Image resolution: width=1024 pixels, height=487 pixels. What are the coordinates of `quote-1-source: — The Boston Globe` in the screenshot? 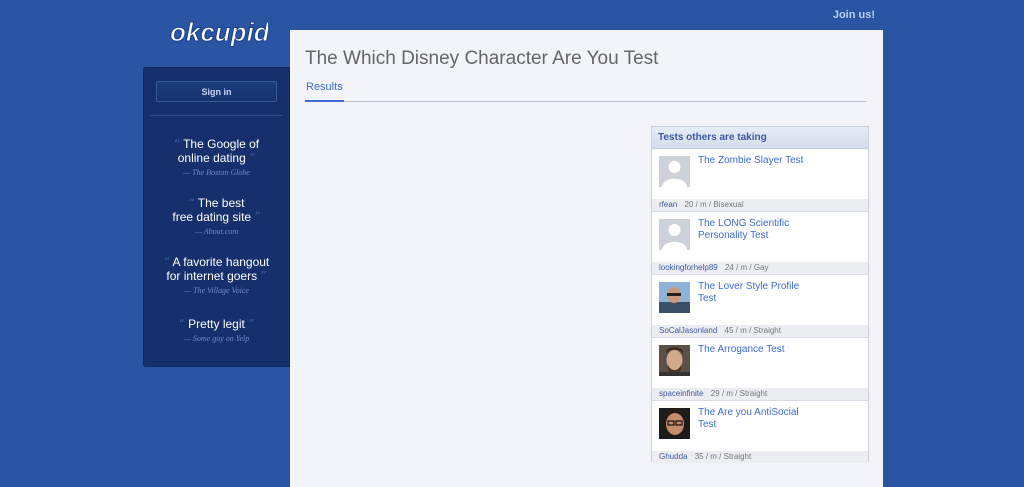 It's located at (216, 172).